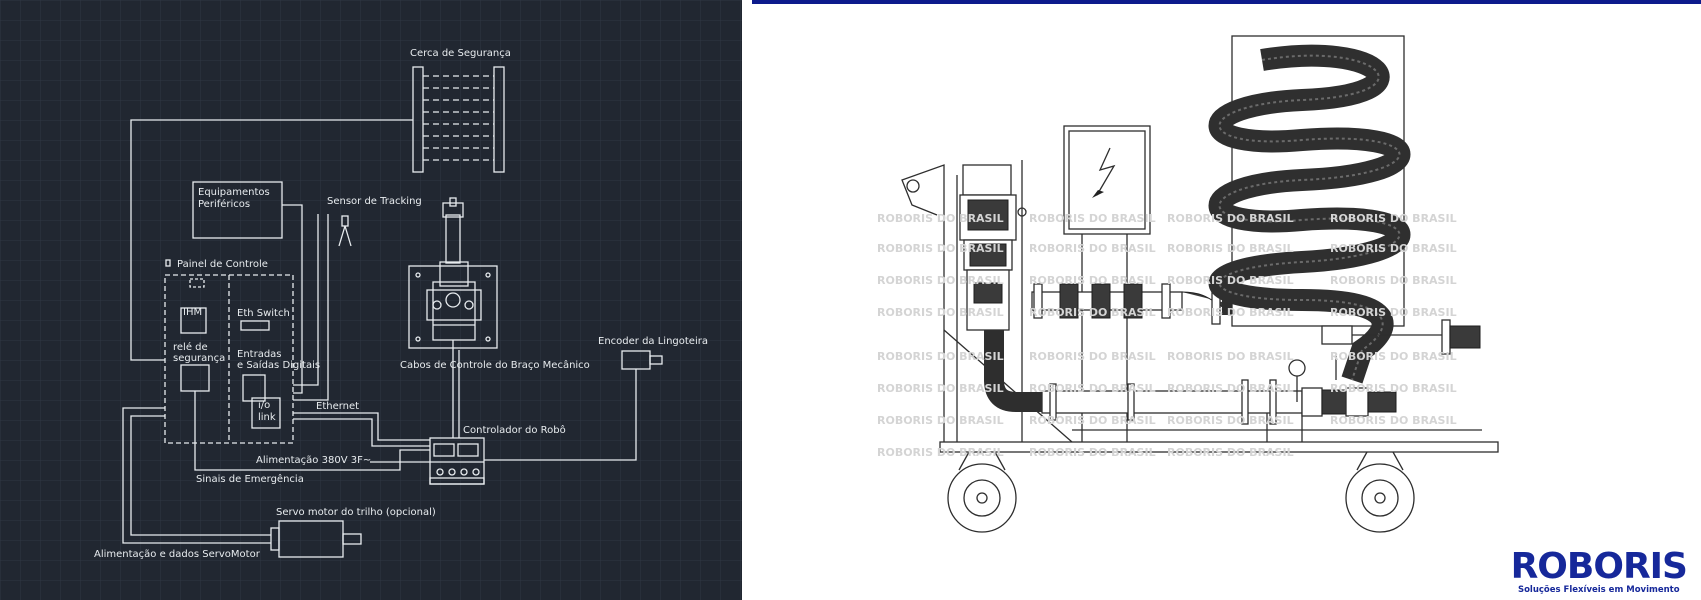  What do you see at coordinates (222, 264) in the screenshot?
I see `label-control-panel: Painel de Controle` at bounding box center [222, 264].